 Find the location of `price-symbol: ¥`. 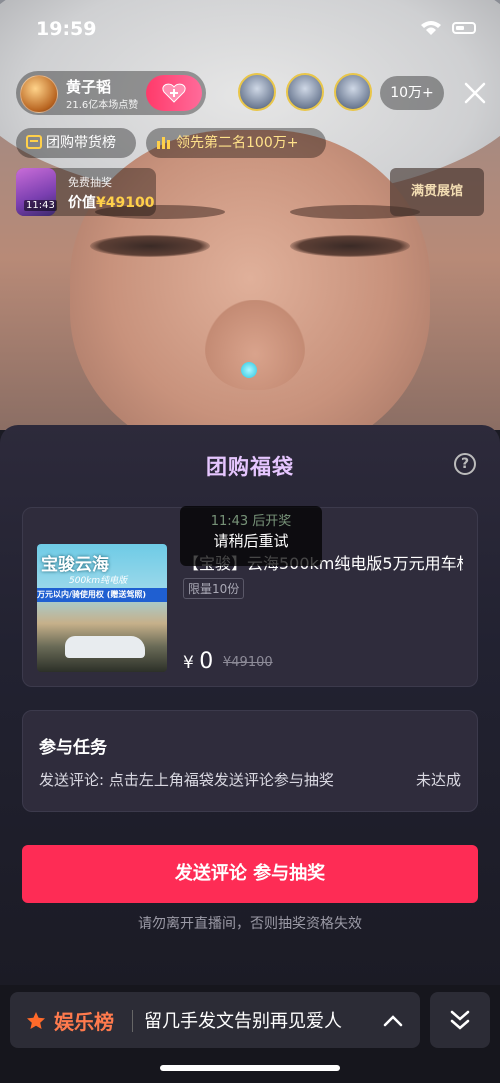

price-symbol: ¥ is located at coordinates (188, 663).